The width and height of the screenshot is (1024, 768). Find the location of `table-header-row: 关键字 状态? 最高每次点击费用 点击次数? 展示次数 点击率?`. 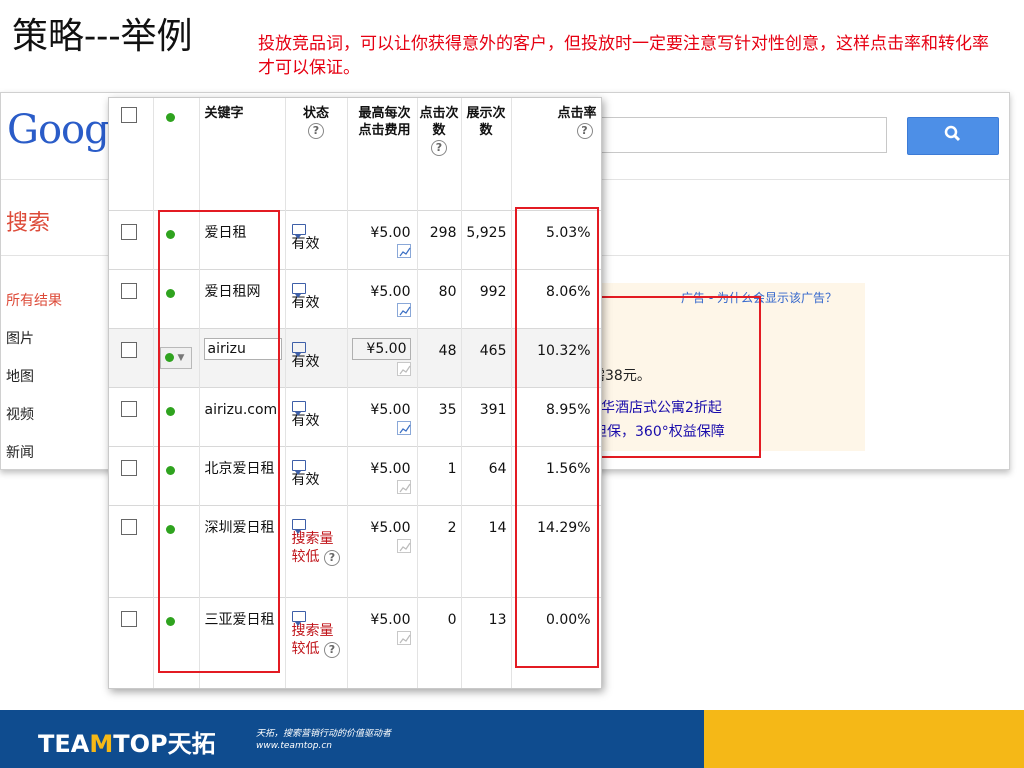

table-header-row: 关键字 状态? 最高每次点击费用 点击次数? 展示次数 点击率? is located at coordinates (355, 154).